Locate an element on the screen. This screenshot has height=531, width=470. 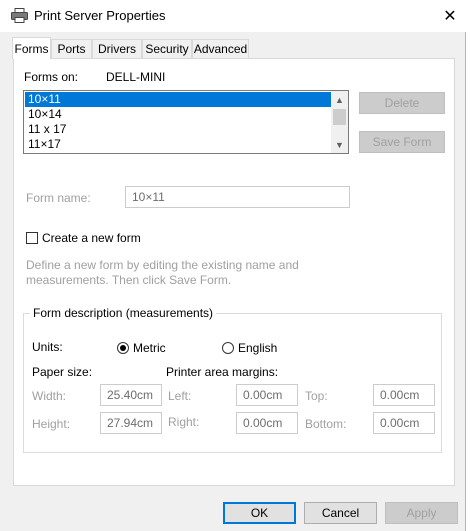
close-icon: ✕ is located at coordinates (450, 16).